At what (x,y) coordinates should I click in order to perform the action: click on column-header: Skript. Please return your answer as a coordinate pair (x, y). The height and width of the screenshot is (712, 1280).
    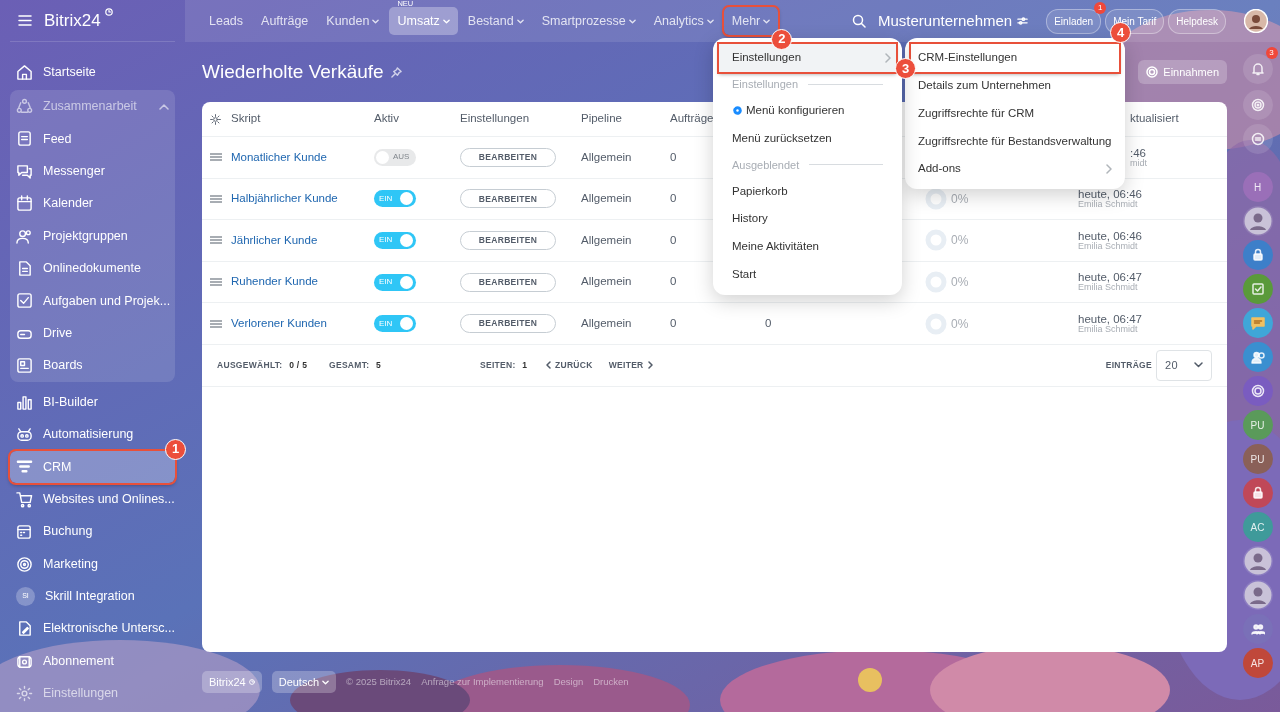
    Looking at the image, I should click on (246, 119).